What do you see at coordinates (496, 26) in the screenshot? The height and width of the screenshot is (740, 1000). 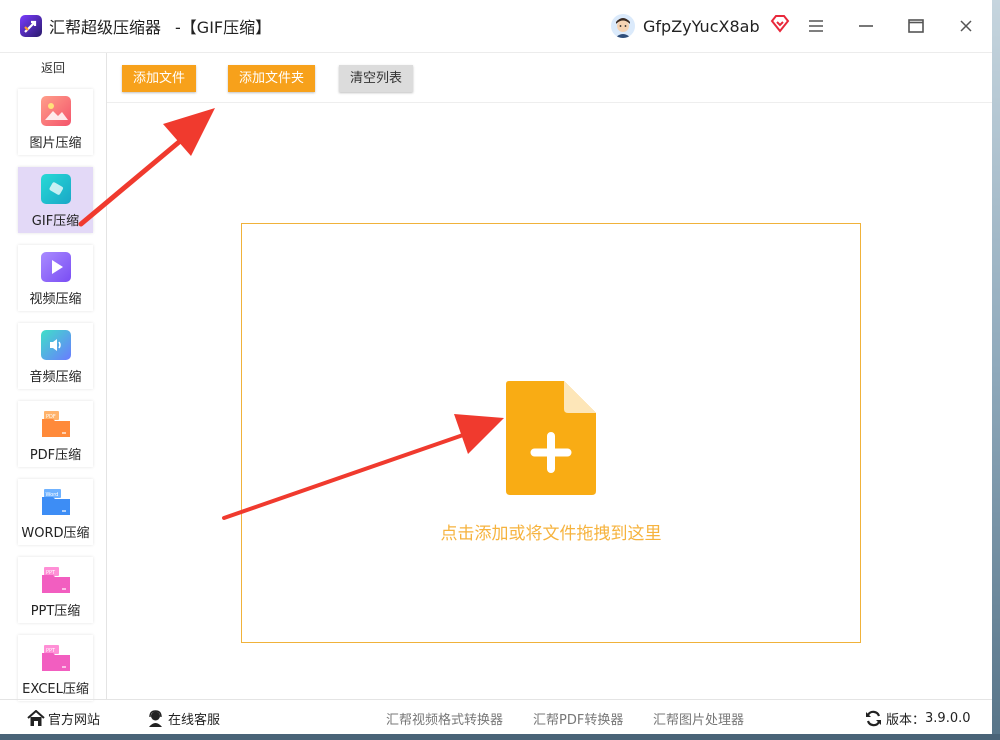 I see `title-bar: 汇帮超级压缩器 -【GIF压缩】 GfpZyYucX8ab` at bounding box center [496, 26].